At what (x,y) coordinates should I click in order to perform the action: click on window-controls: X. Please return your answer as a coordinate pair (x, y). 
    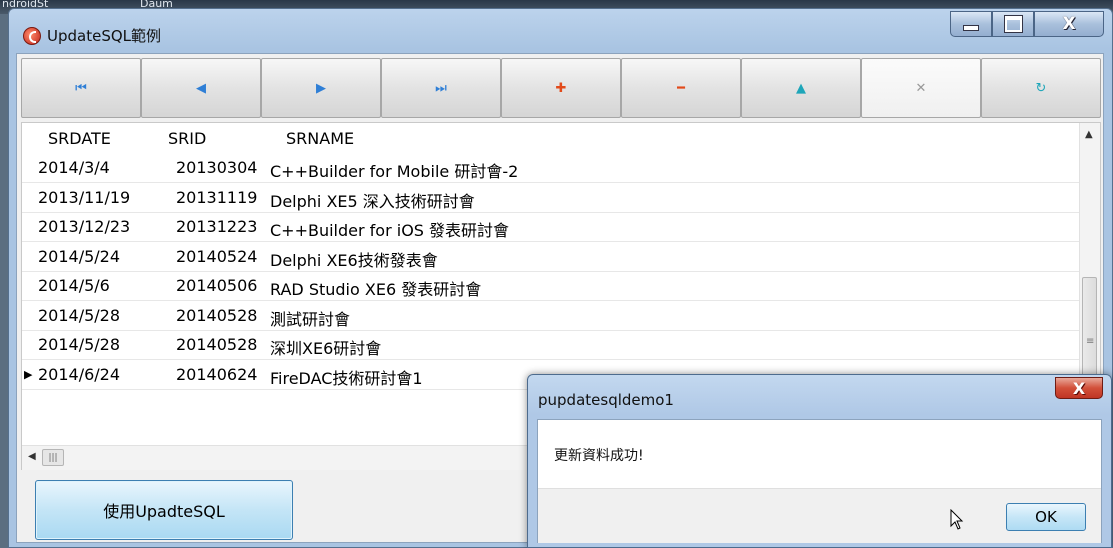
    Looking at the image, I should click on (1027, 25).